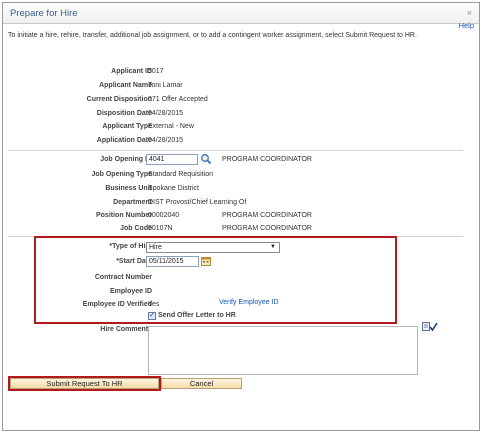  What do you see at coordinates (249, 302) in the screenshot?
I see `verify-employee-id-link: Verify Employee ID` at bounding box center [249, 302].